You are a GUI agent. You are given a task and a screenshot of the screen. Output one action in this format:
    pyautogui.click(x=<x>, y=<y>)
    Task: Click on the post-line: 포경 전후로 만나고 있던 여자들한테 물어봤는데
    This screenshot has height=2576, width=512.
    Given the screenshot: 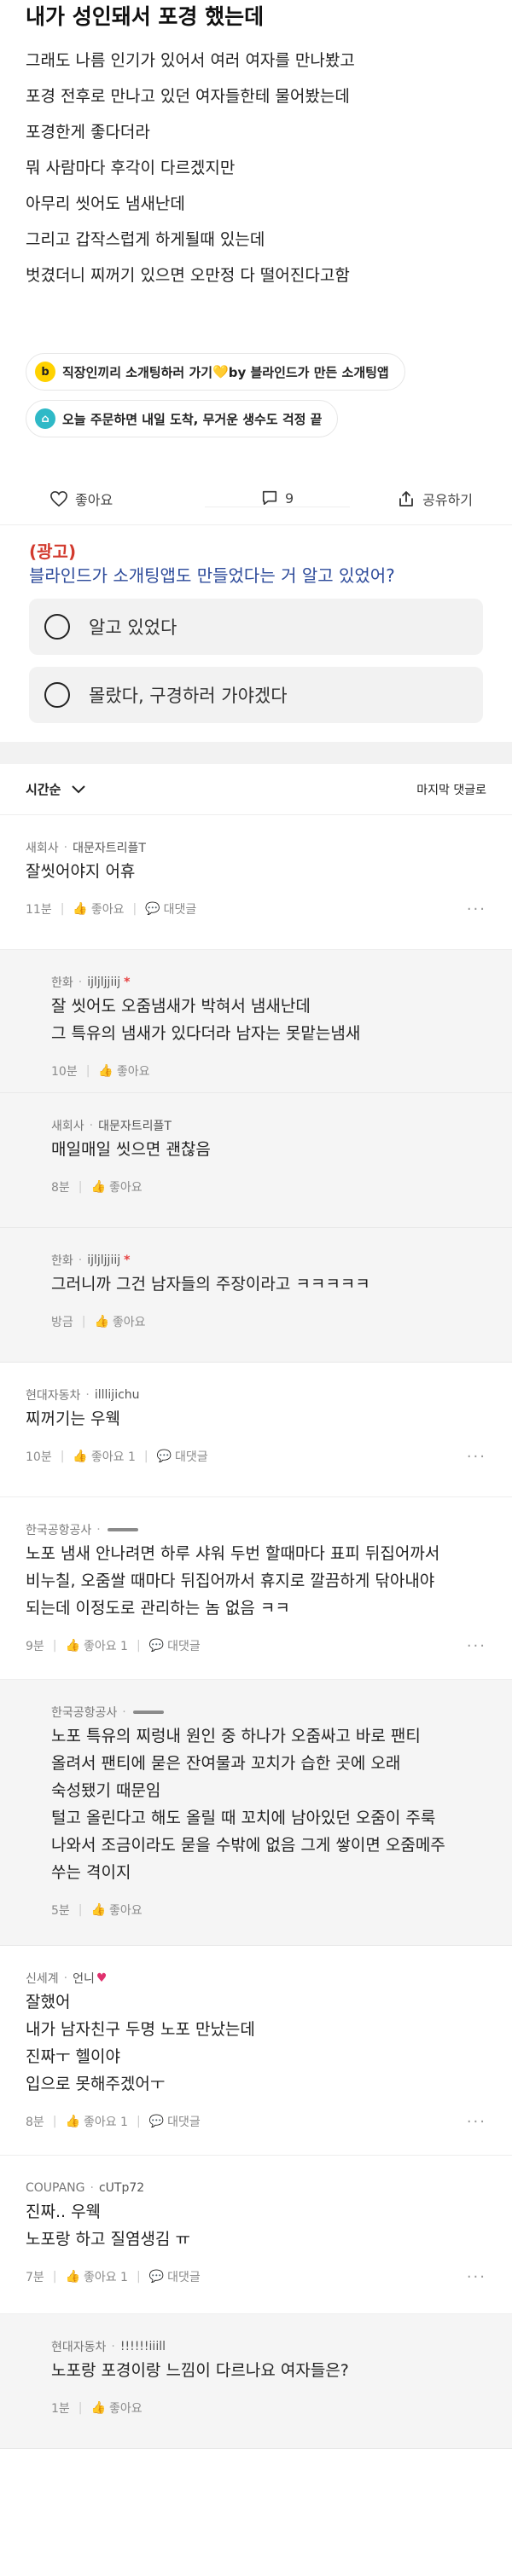 What is the action you would take?
    pyautogui.click(x=188, y=97)
    